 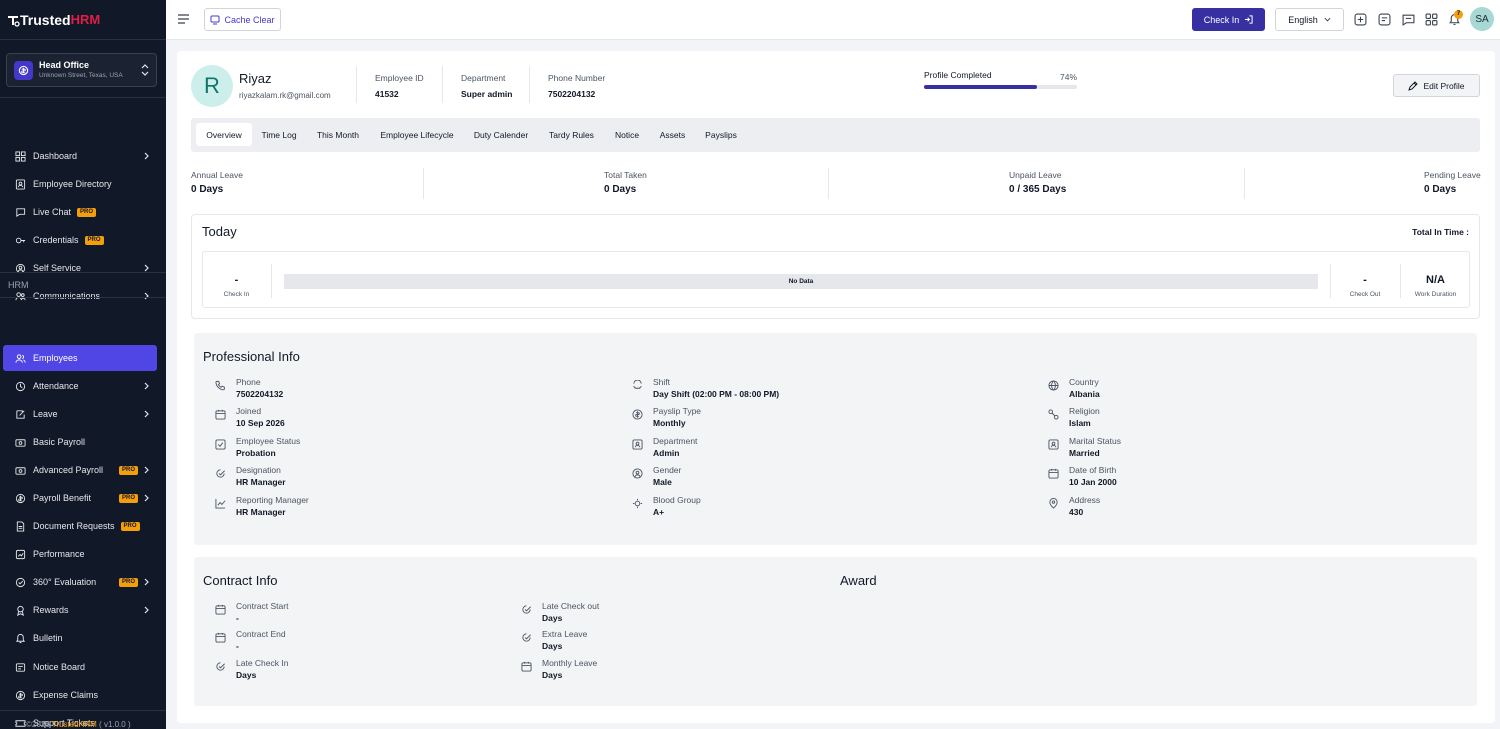 I want to click on no-data-bar: No Data, so click(x=801, y=281).